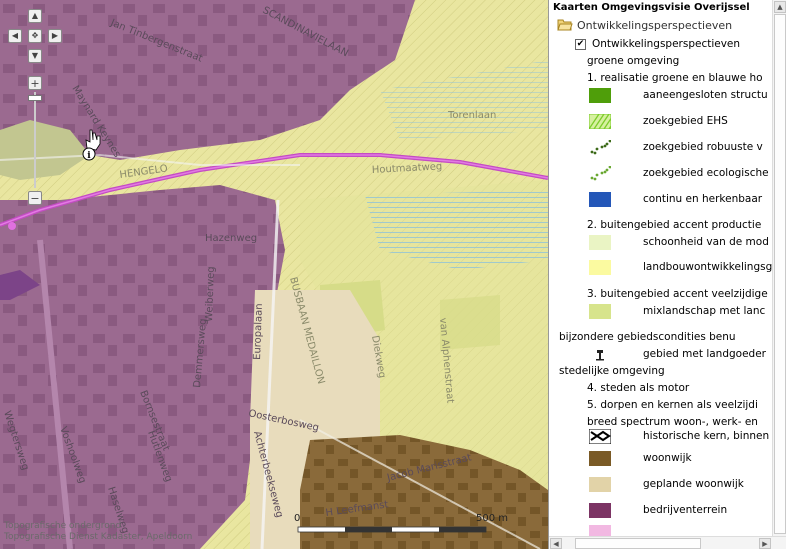  Describe the element at coordinates (706, 436) in the screenshot. I see `legend-item-label: historische kern, binnen` at that location.